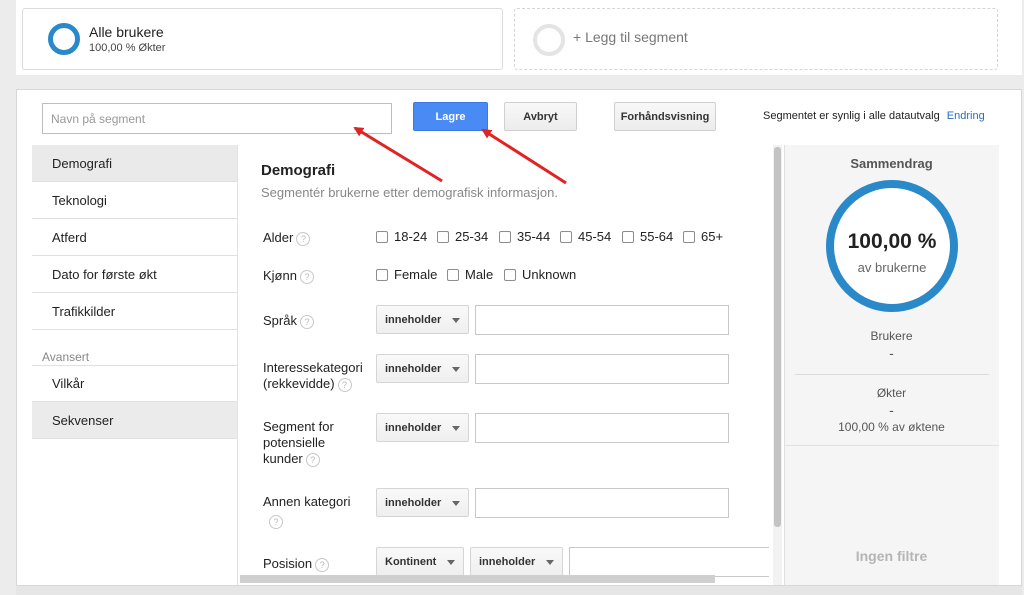  I want to click on arrow-to-name-input, so click(398, 154).